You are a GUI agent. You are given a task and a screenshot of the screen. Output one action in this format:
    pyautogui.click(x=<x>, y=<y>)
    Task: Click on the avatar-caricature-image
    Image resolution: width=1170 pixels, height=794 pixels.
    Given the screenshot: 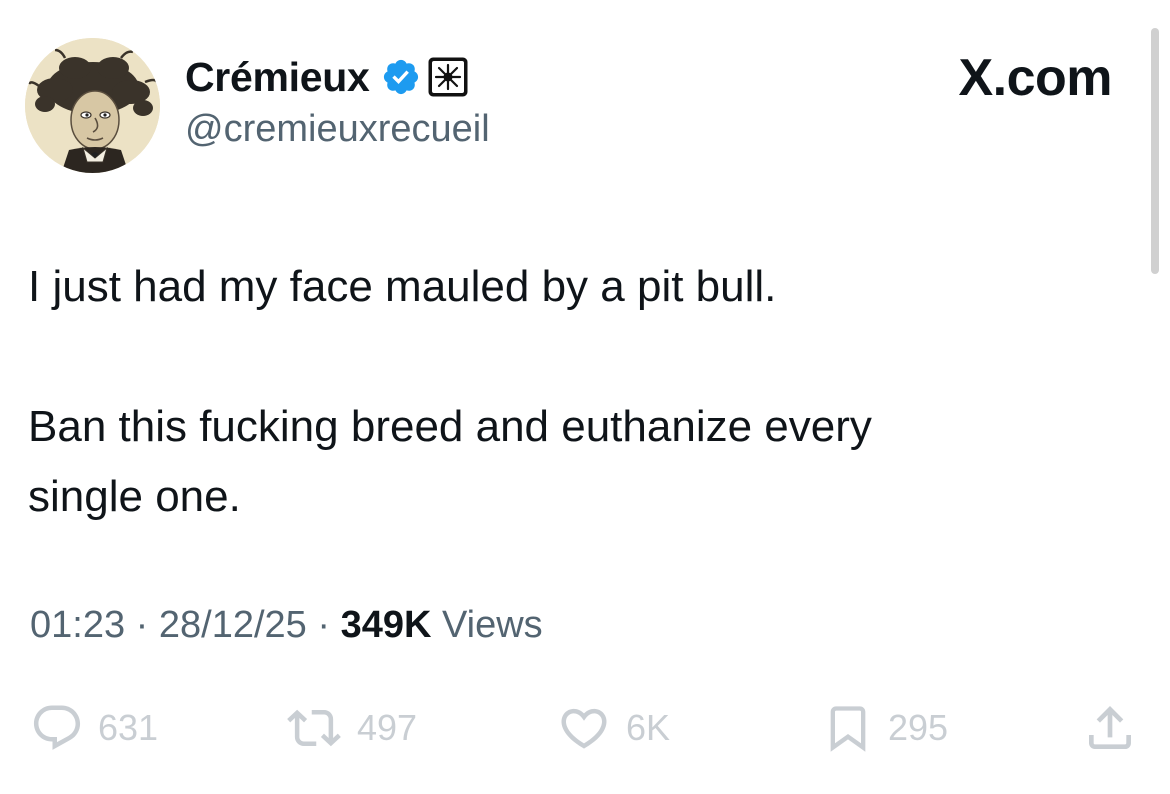 What is the action you would take?
    pyautogui.click(x=92, y=105)
    